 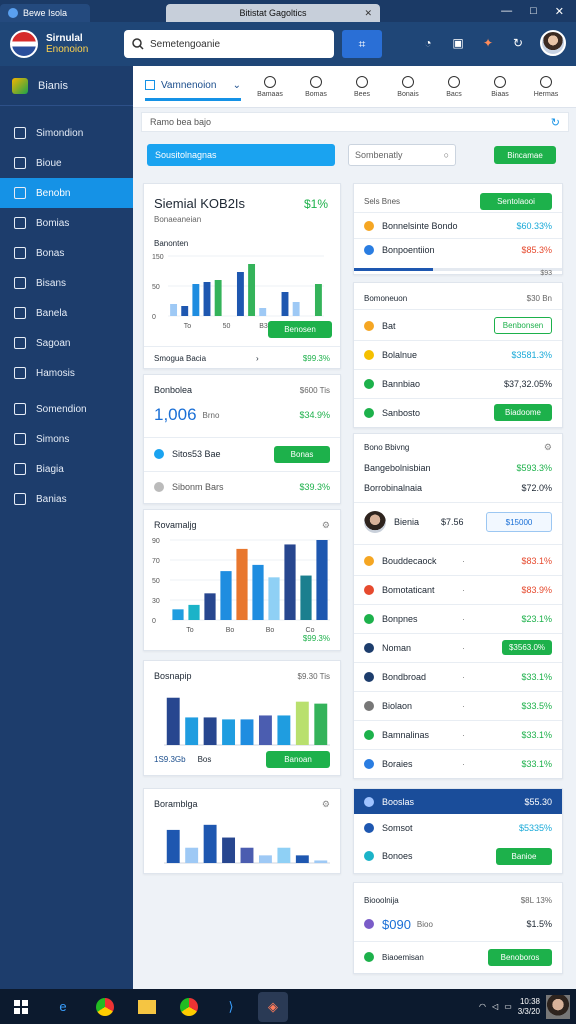 I want to click on filter-input: Sombenatly ○, so click(x=402, y=155).